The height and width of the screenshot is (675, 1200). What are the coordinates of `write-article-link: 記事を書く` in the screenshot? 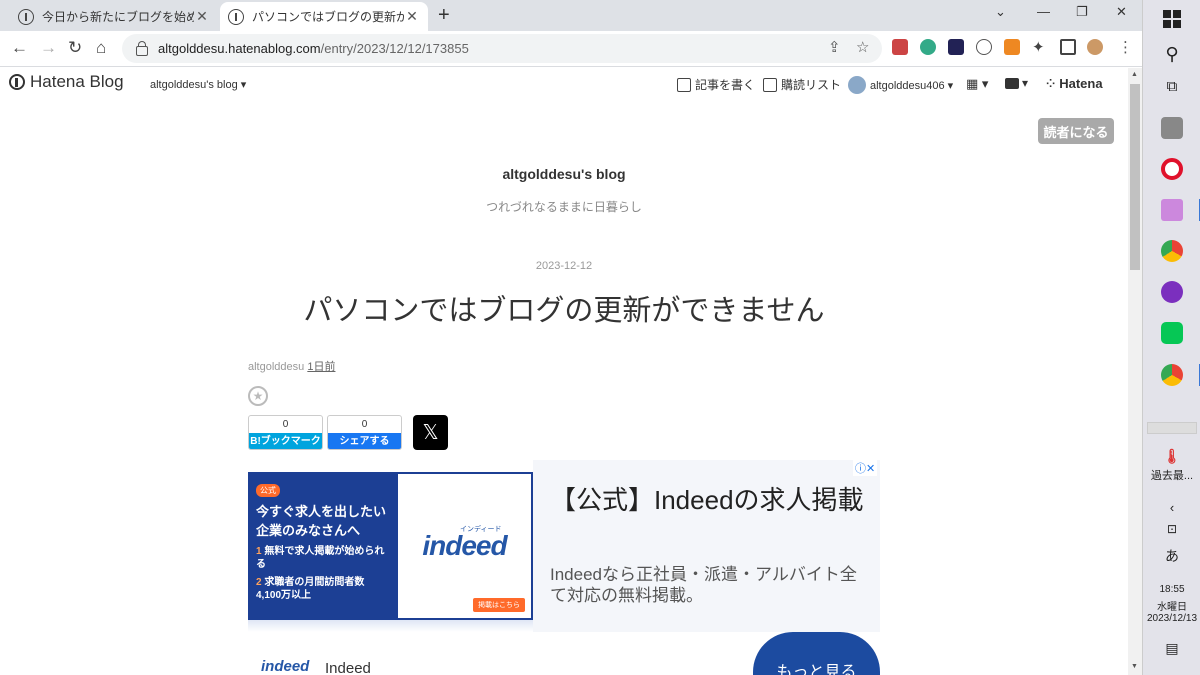 It's located at (716, 84).